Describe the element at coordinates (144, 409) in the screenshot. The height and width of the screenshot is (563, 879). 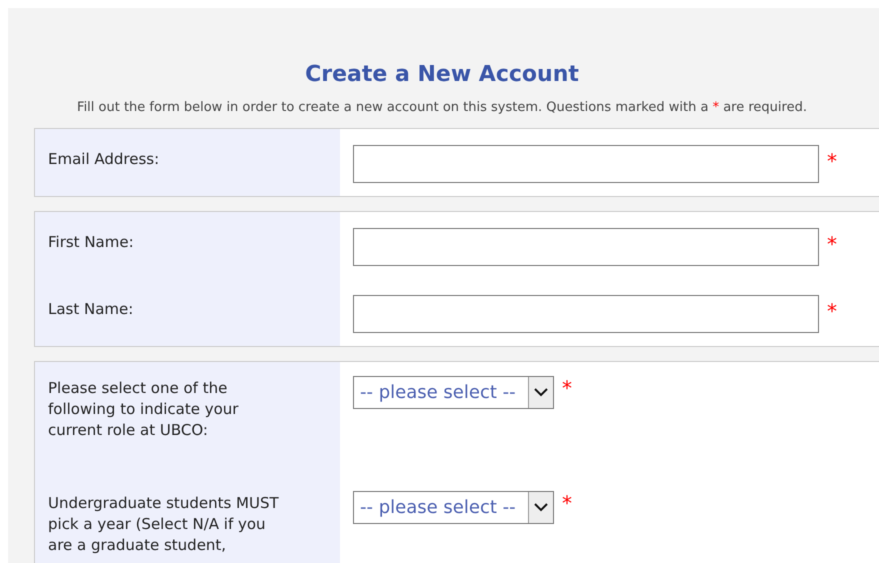
I see `field-label: Please select one of the following to indicate your current role at UBCO:` at that location.